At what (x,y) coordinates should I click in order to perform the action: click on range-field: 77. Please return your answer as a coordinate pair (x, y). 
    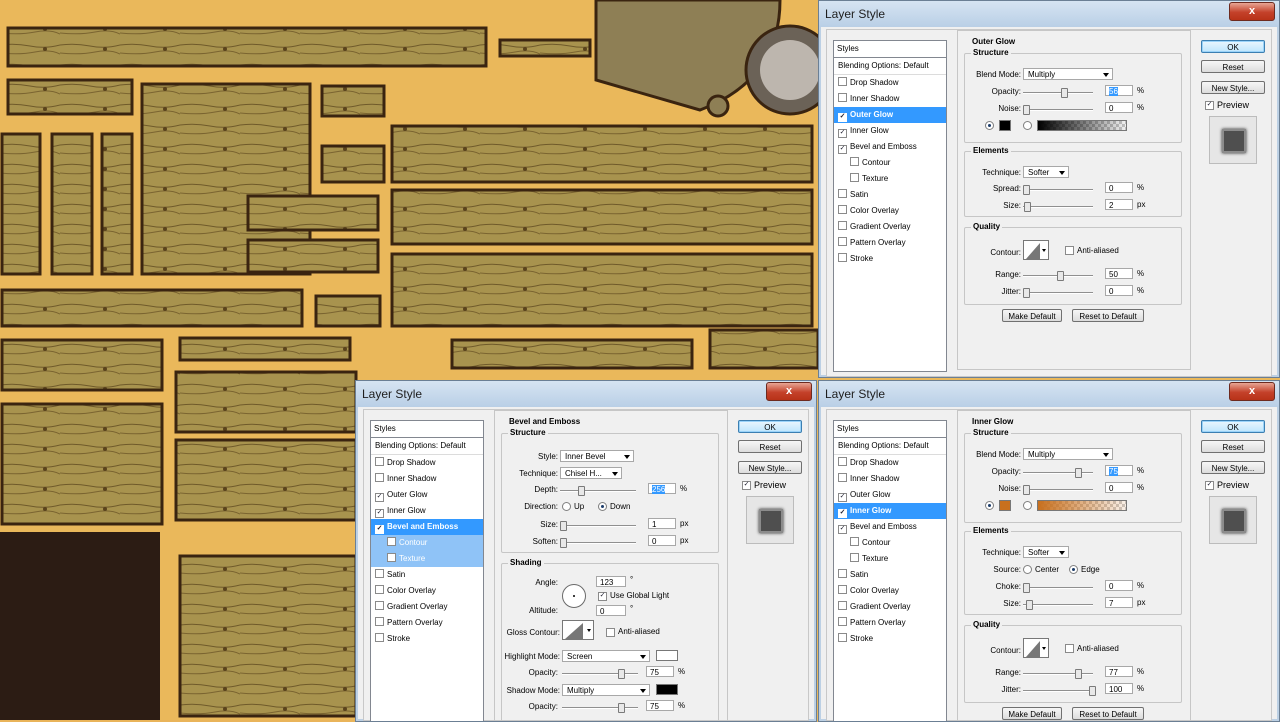
    Looking at the image, I should click on (1119, 671).